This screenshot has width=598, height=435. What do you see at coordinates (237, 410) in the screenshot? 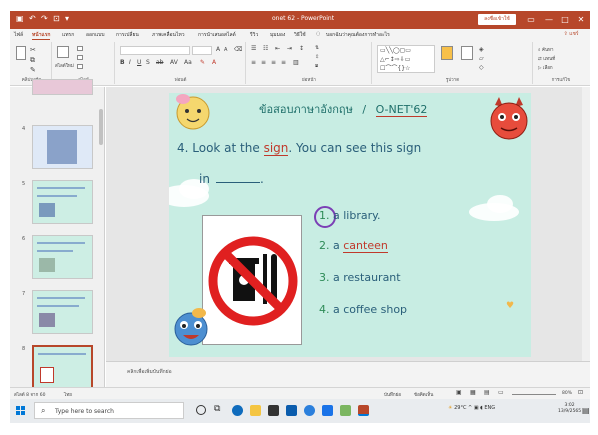
I see `edge-icon` at bounding box center [237, 410].